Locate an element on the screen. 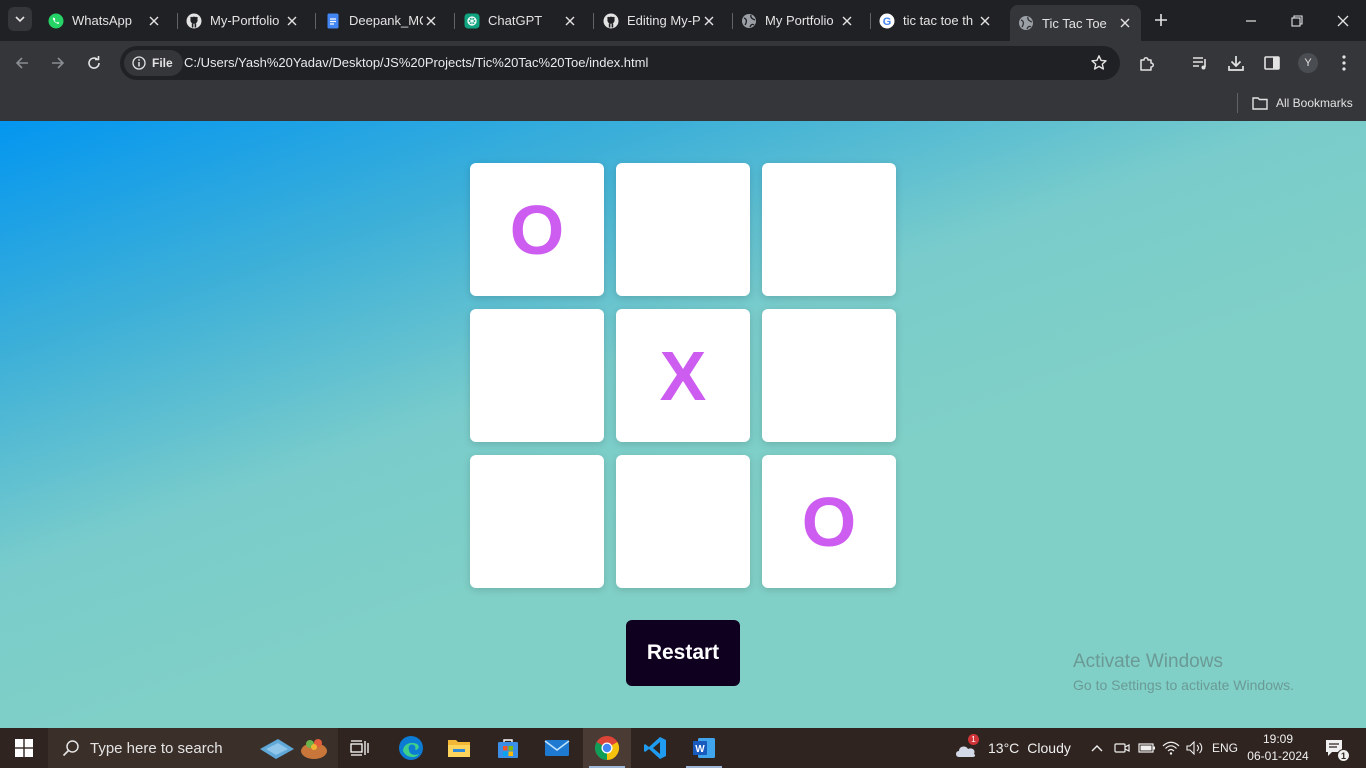  taskbar-app-chrome is located at coordinates (607, 748).